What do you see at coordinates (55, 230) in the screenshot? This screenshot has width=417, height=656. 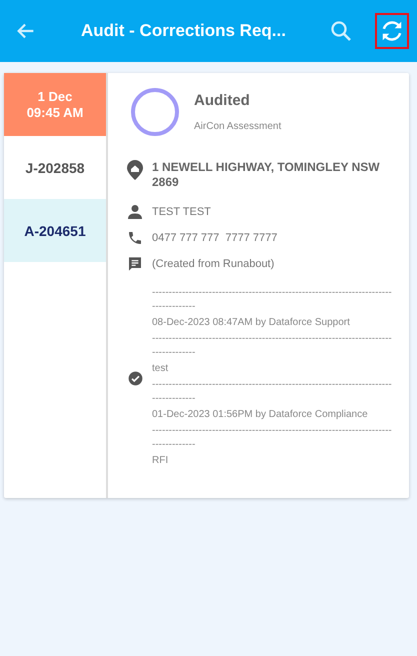 I see `job-item: A-204651` at bounding box center [55, 230].